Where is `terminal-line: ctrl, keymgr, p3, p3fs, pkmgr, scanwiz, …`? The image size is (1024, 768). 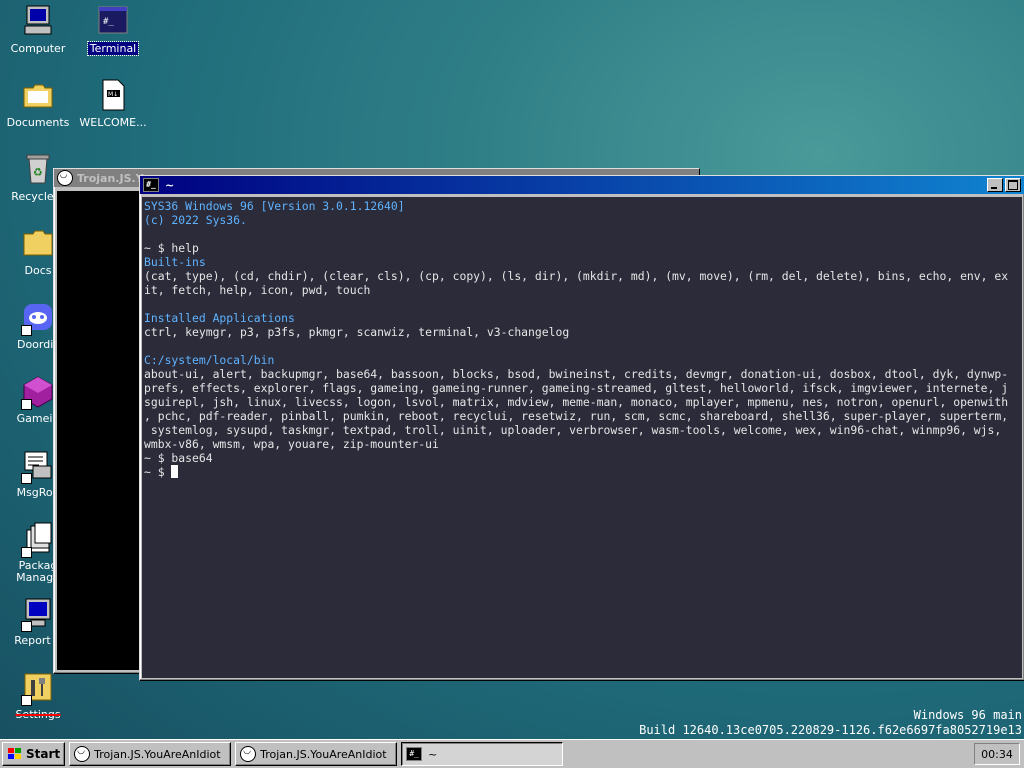
terminal-line: ctrl, keymgr, p3, p3fs, pkmgr, scanwiz, … is located at coordinates (357, 332).